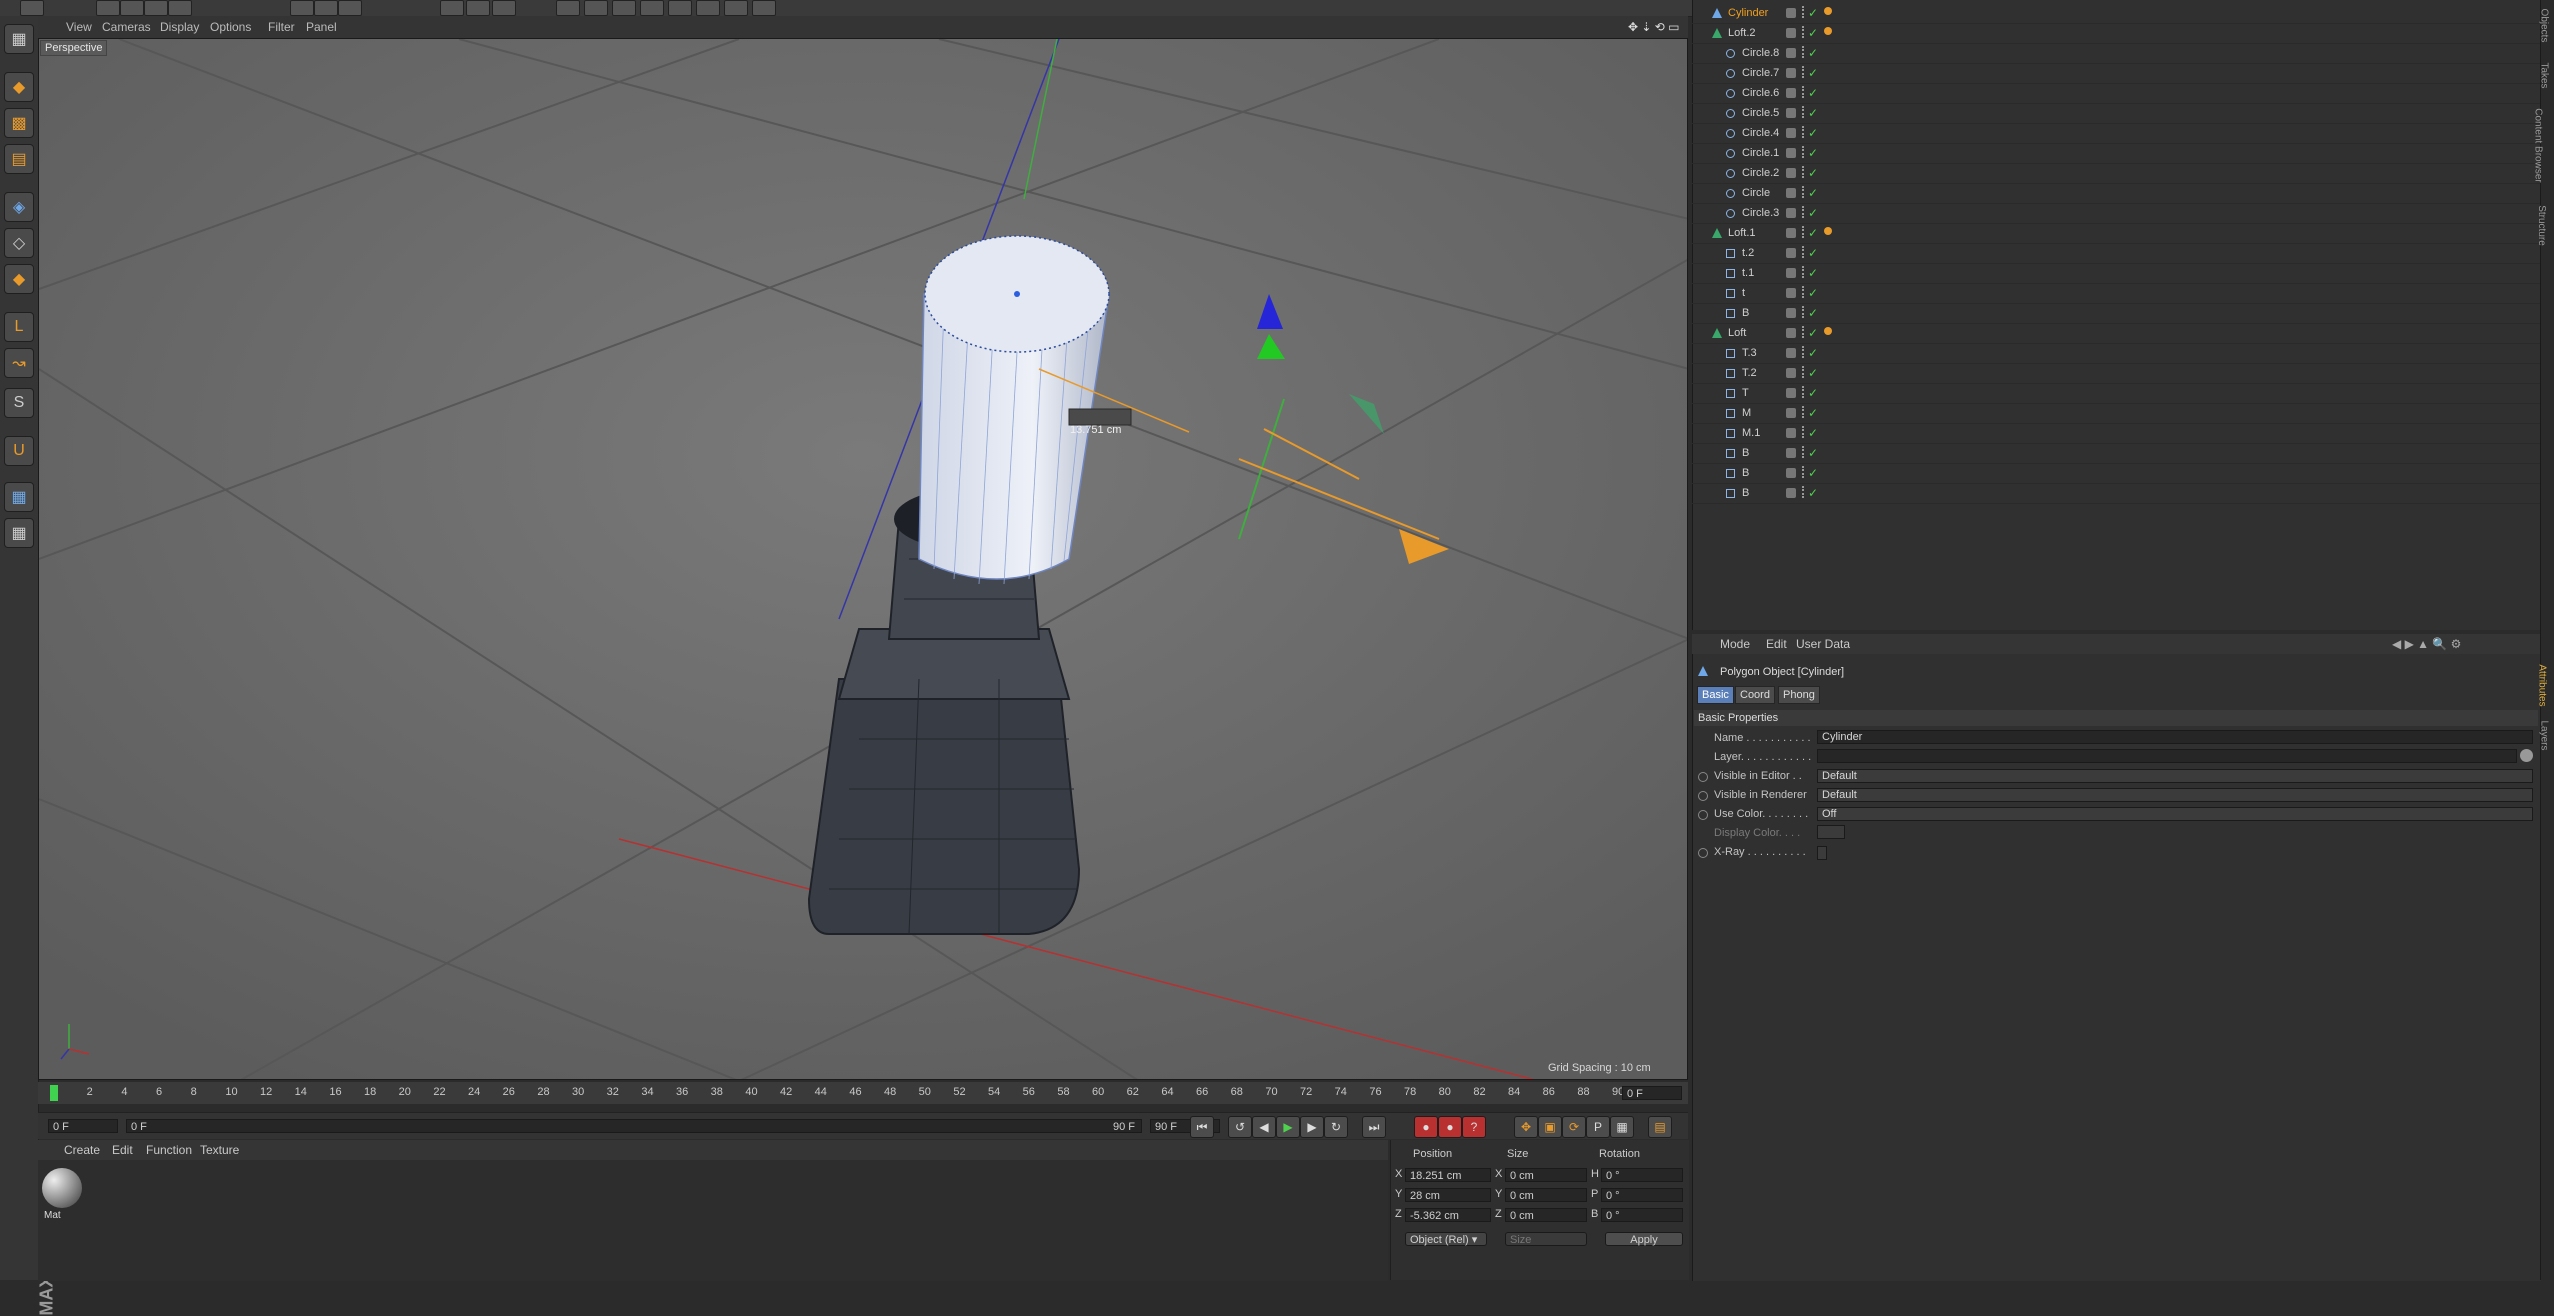 This screenshot has width=2554, height=1316. Describe the element at coordinates (79, 27) in the screenshot. I see `menu-view: View` at that location.